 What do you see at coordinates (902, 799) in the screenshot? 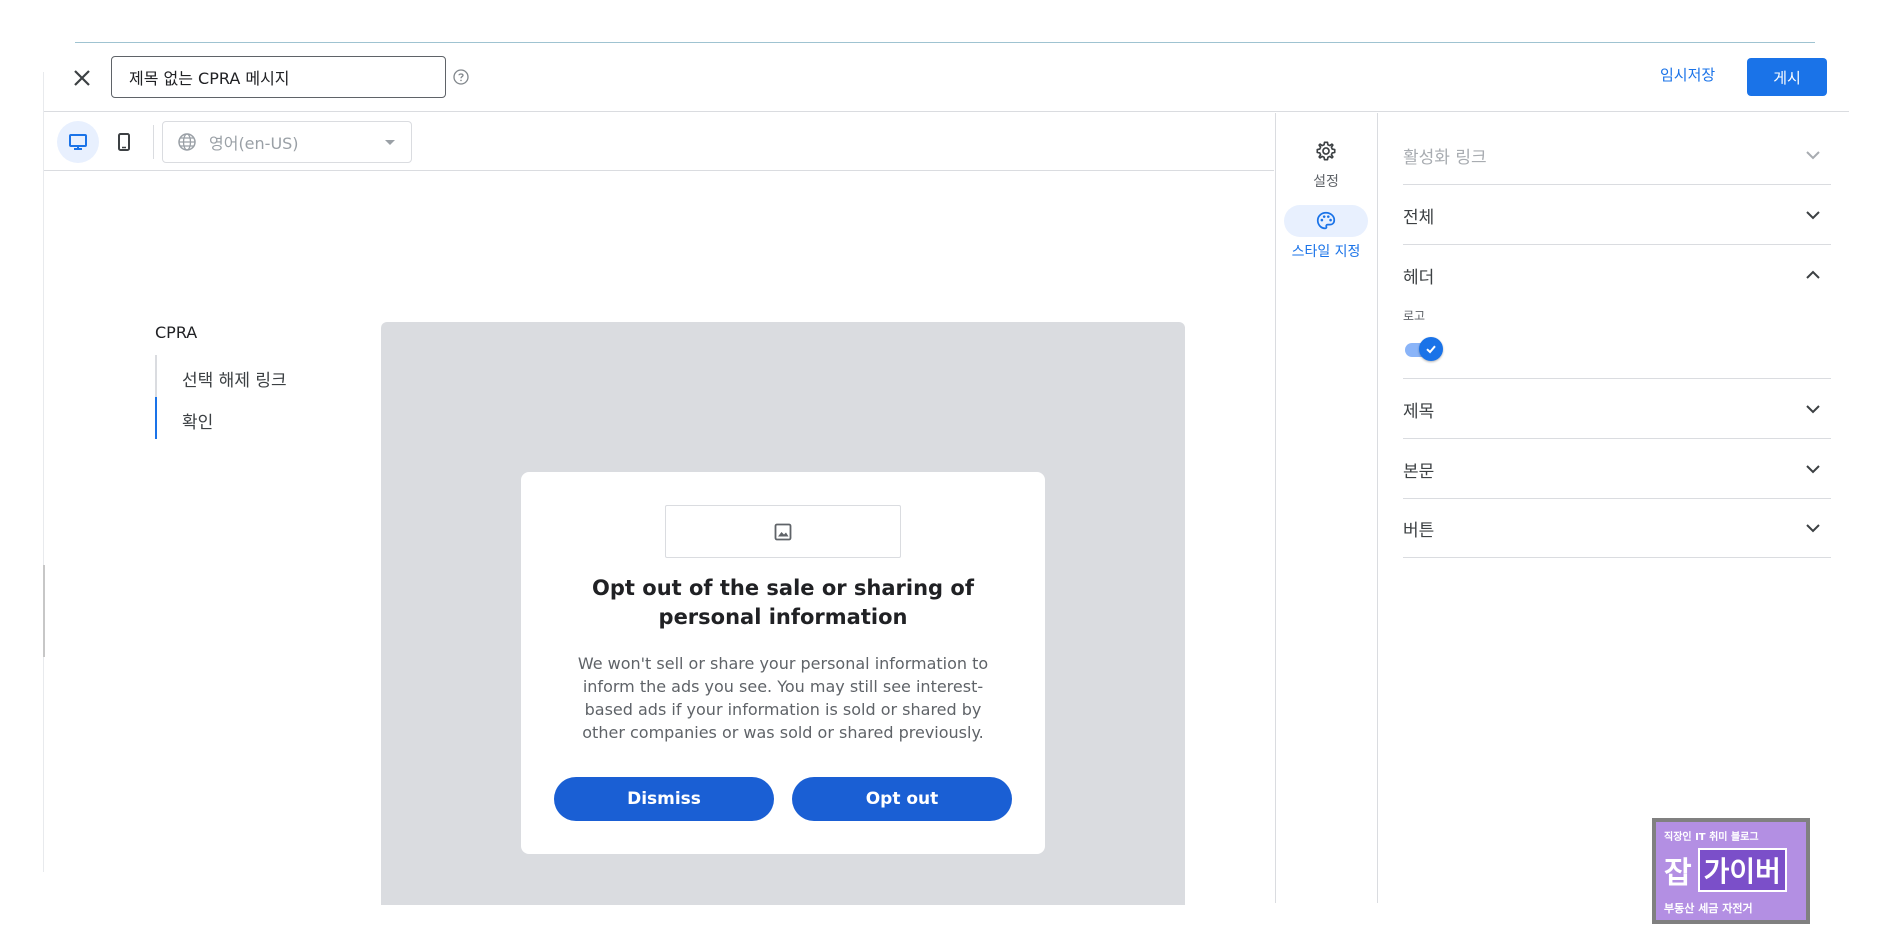
I see `opt-out-button: Opt out` at bounding box center [902, 799].